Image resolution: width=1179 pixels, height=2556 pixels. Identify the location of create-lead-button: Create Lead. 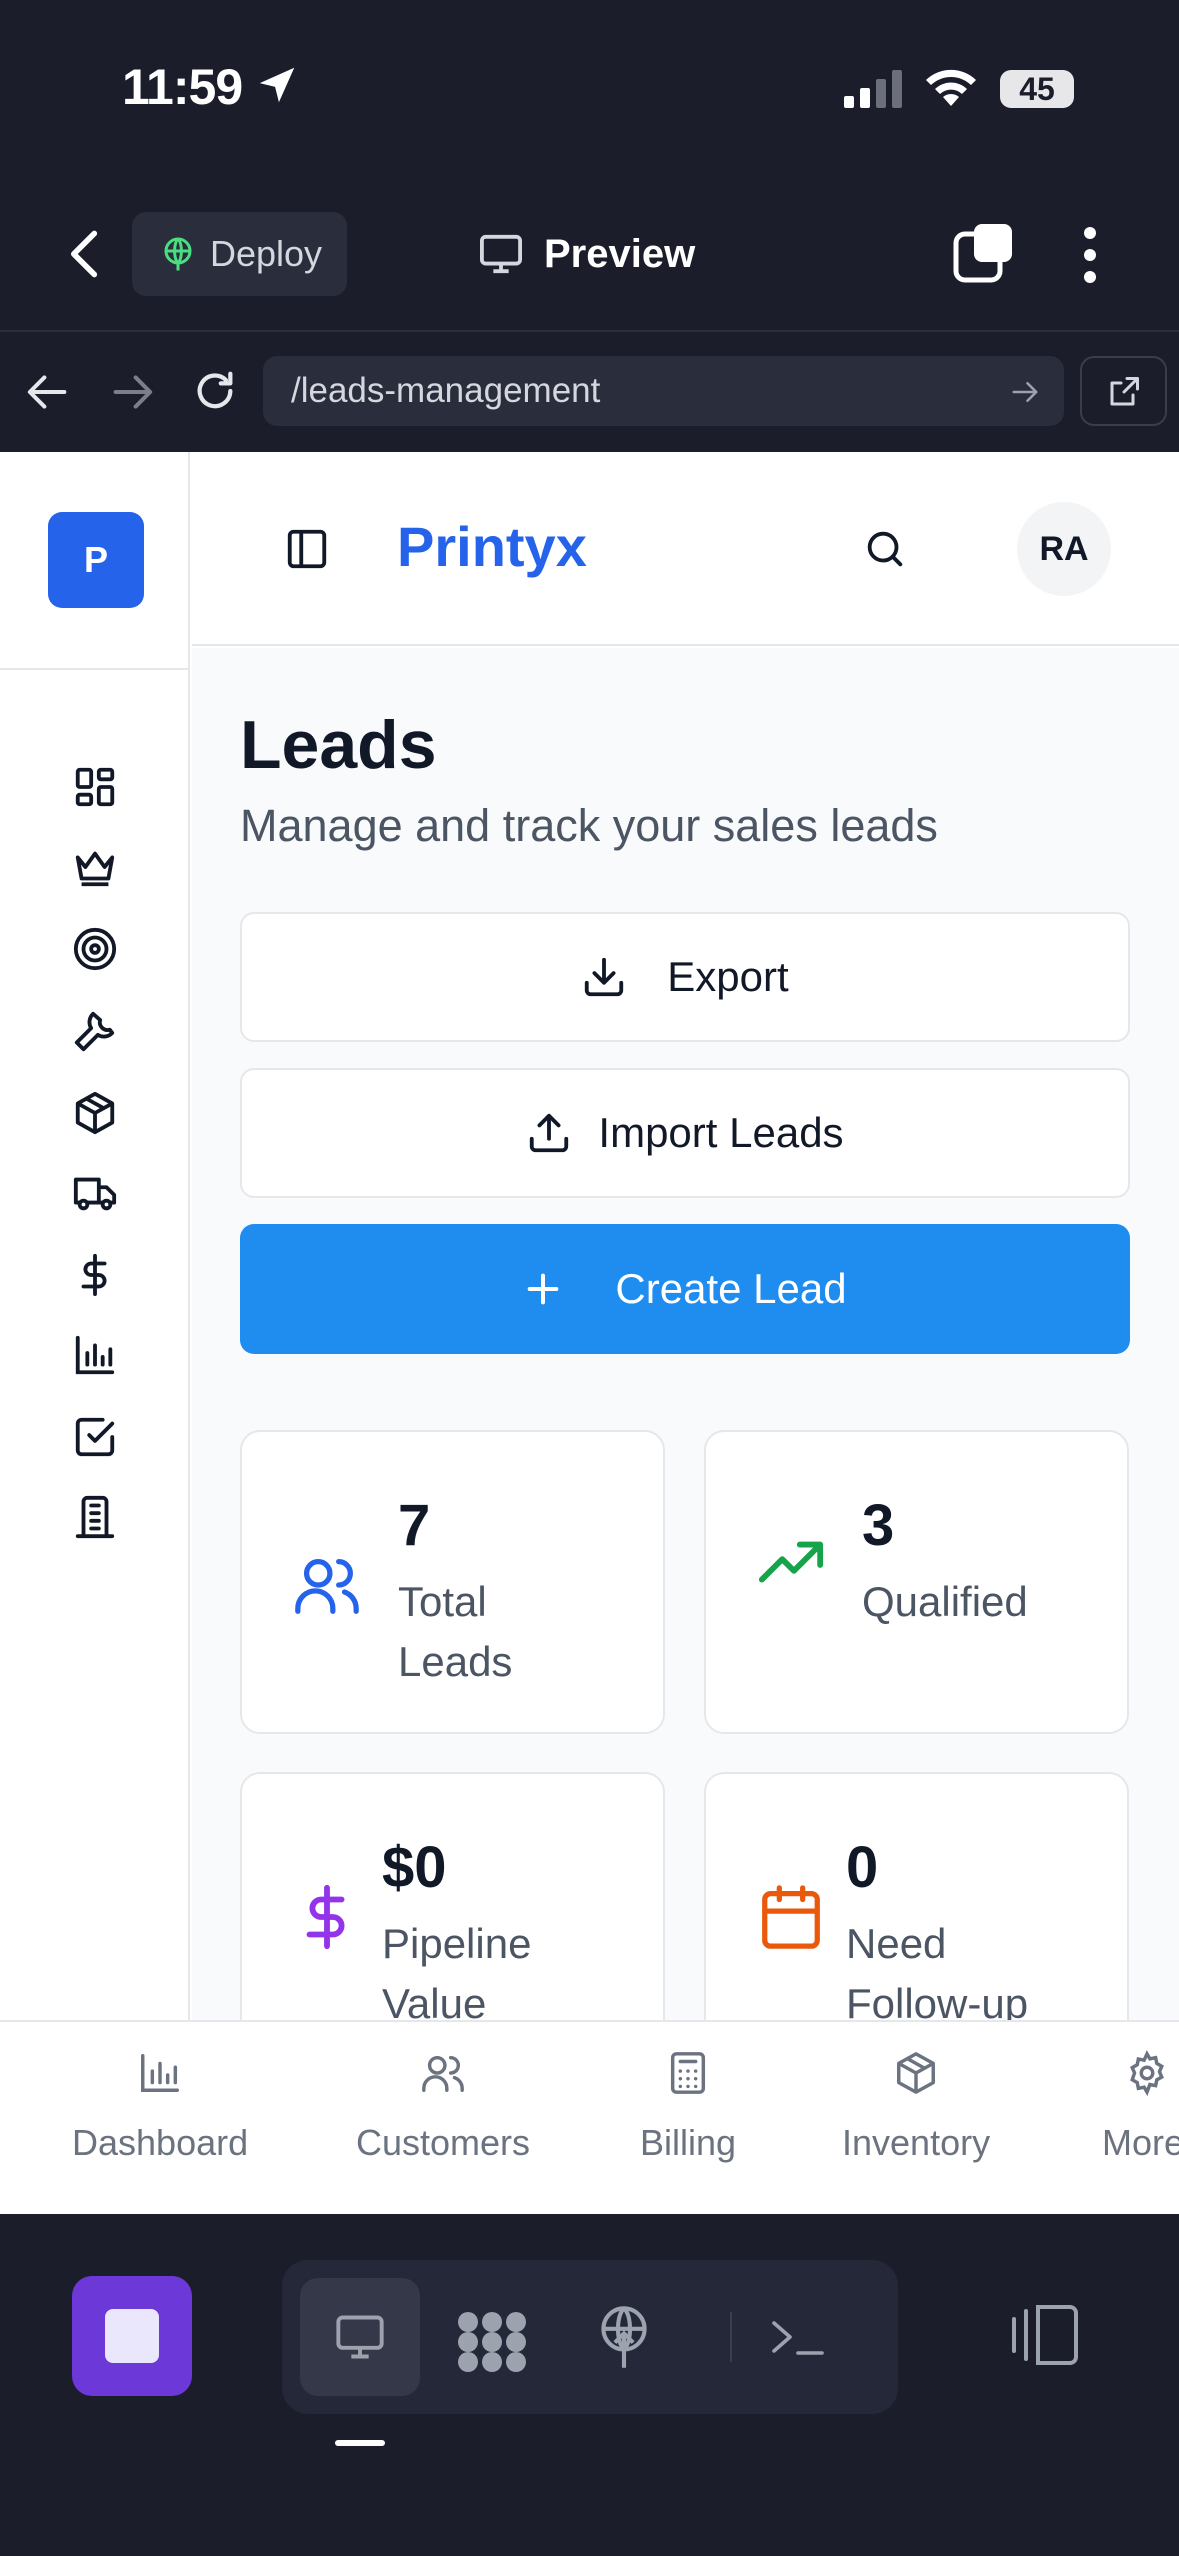
(685, 1289).